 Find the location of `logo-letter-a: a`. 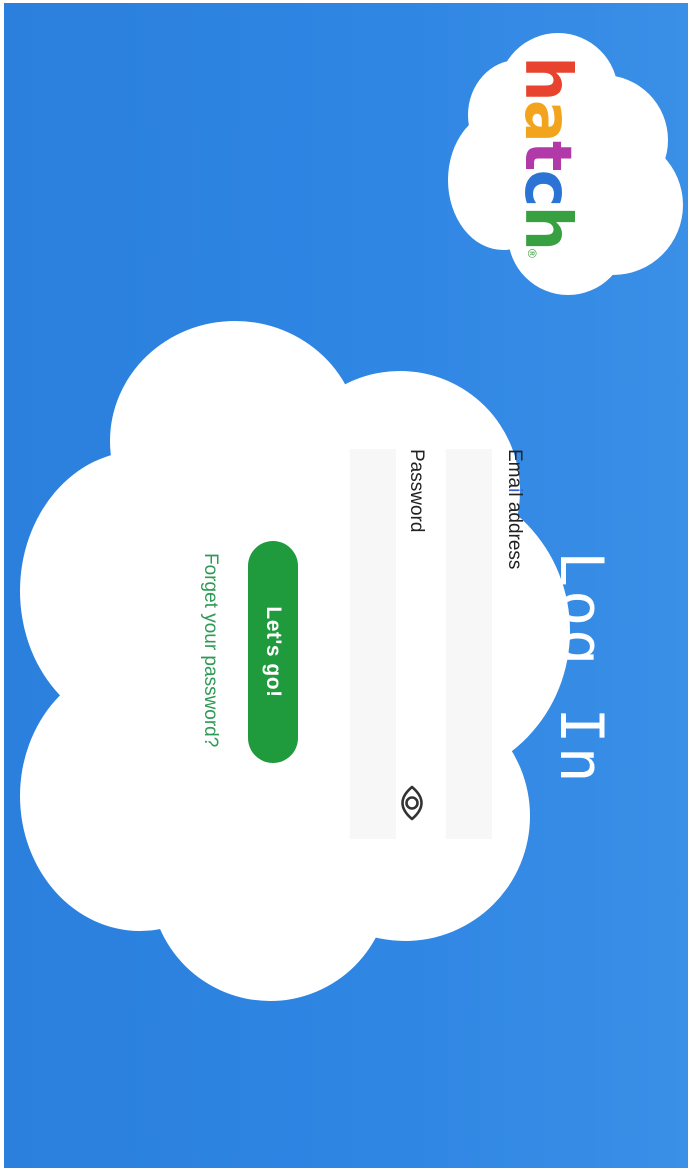

logo-letter-a: a is located at coordinates (547, 120).